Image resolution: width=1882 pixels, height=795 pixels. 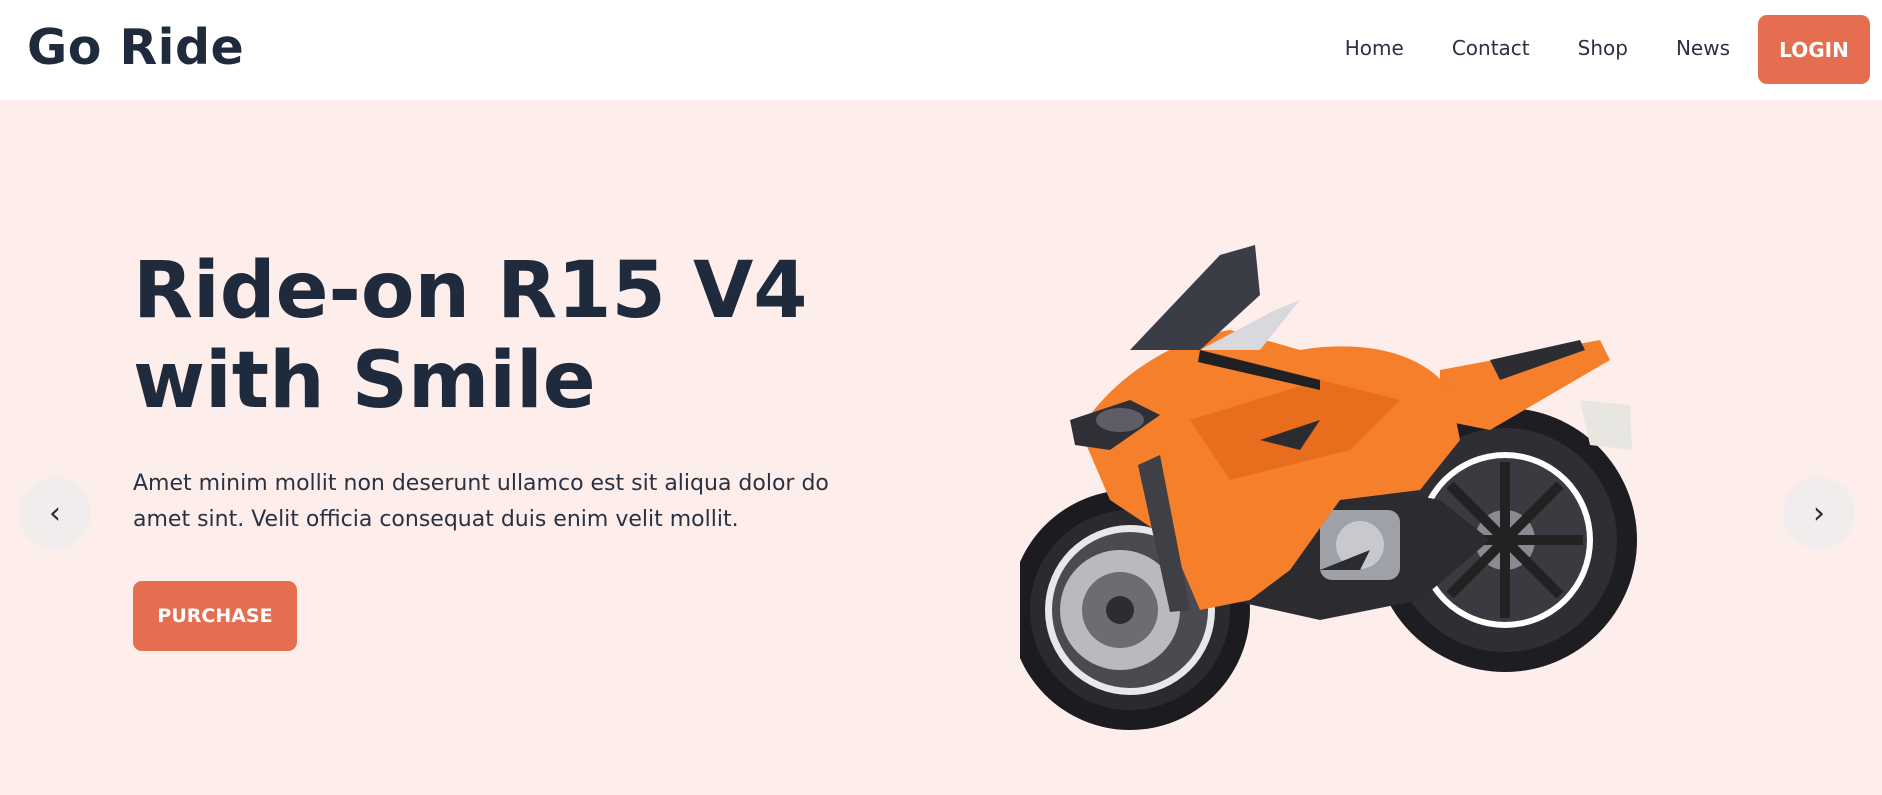 I want to click on nav-link-shop: Shop, so click(x=1603, y=48).